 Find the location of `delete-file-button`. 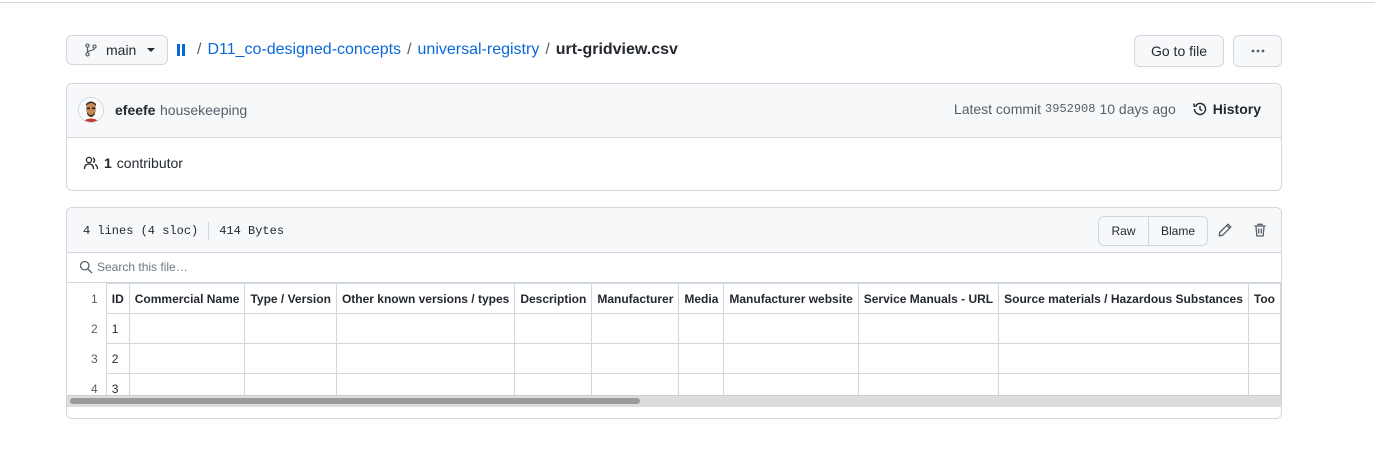

delete-file-button is located at coordinates (1260, 230).